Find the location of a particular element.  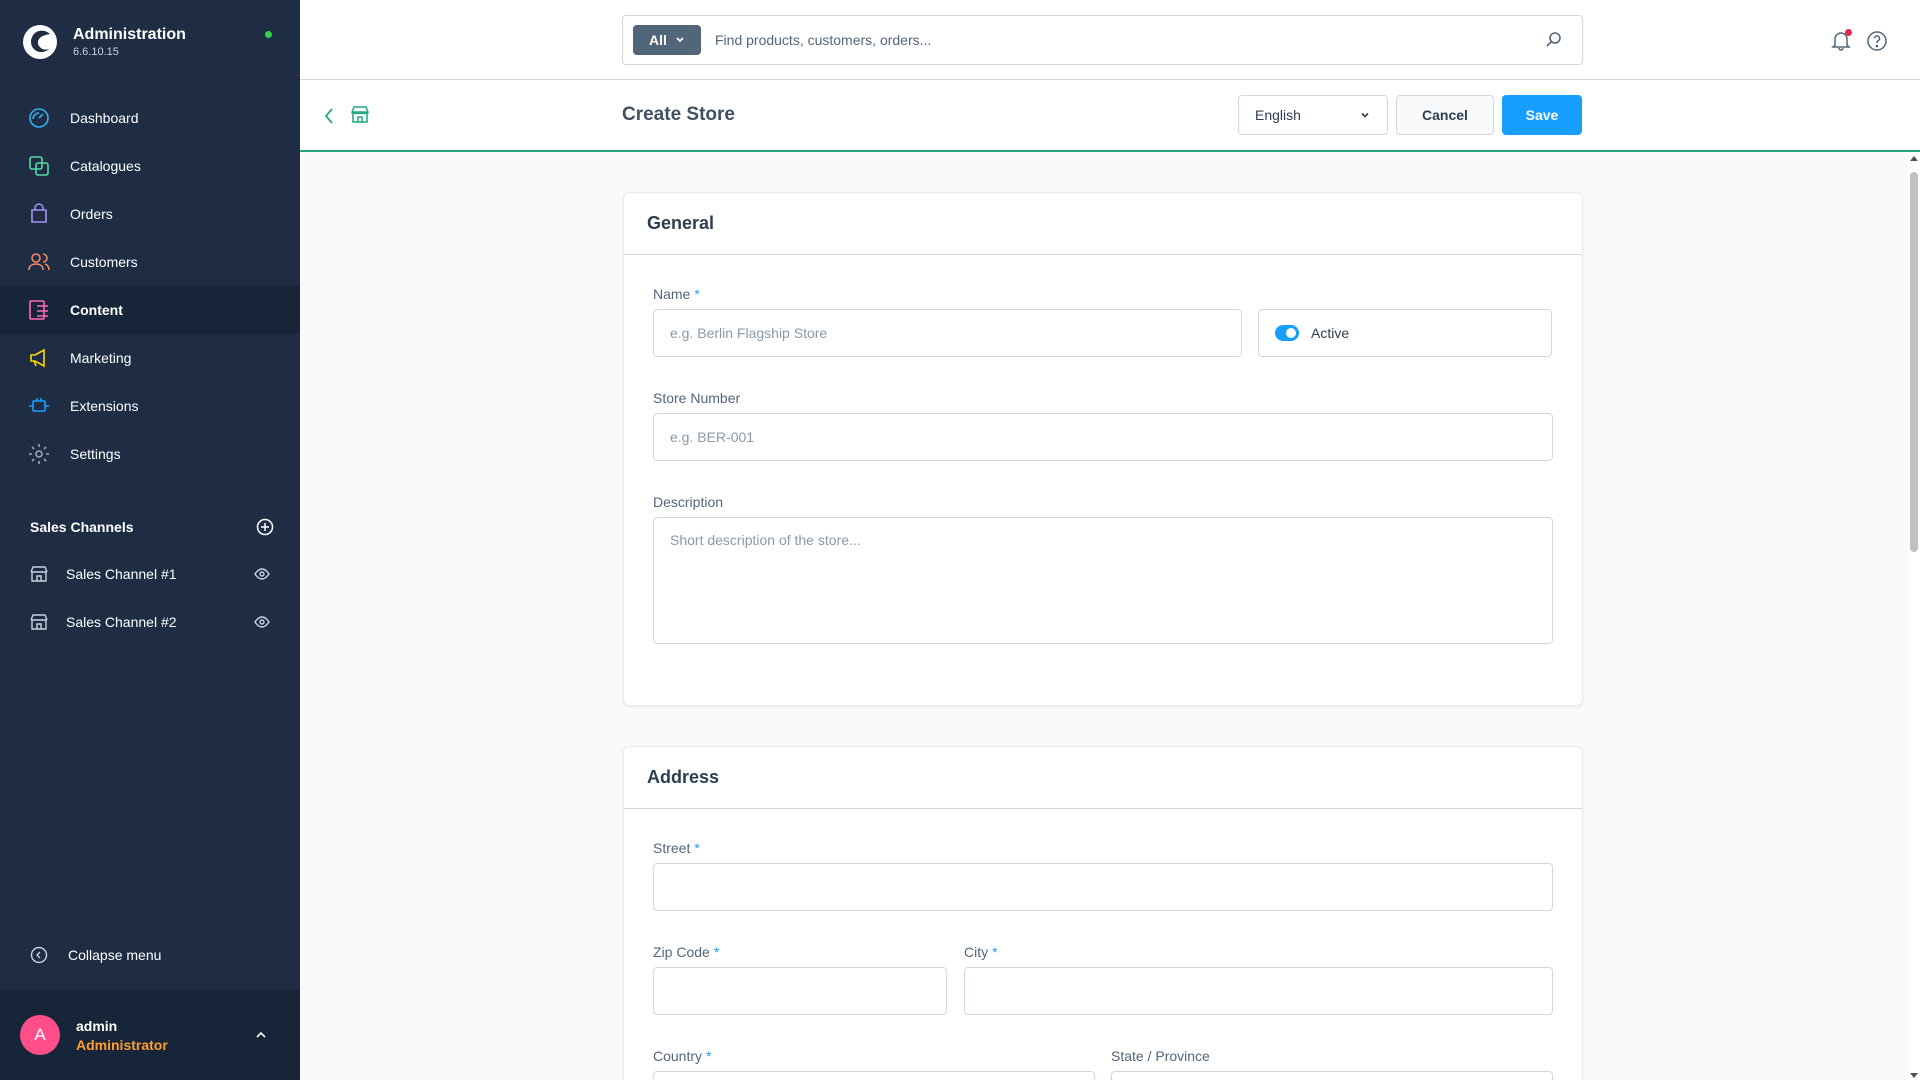

nav-item-content: Content is located at coordinates (150, 310).